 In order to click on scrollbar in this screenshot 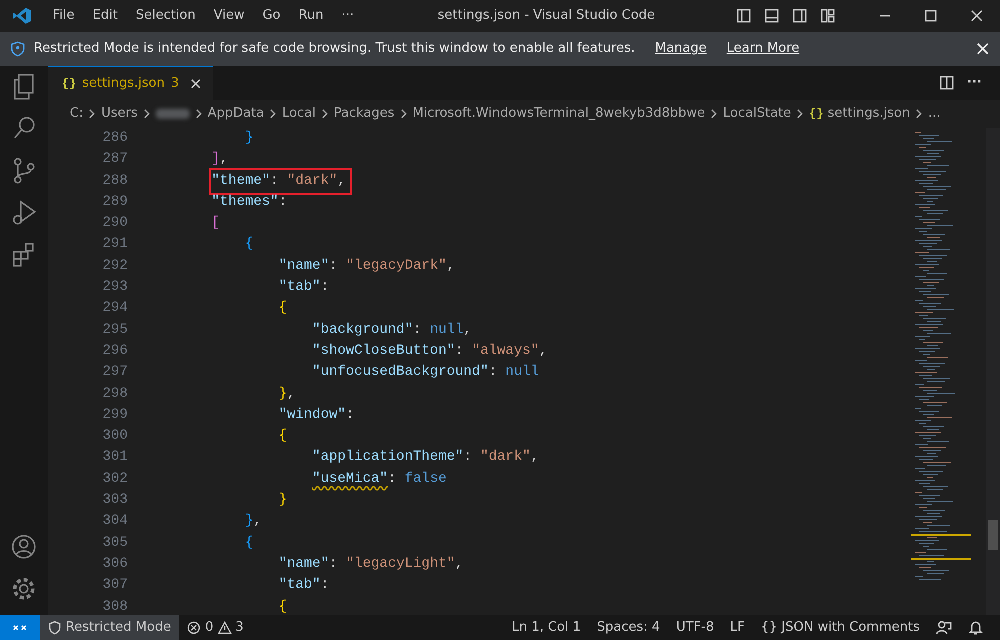, I will do `click(993, 371)`.